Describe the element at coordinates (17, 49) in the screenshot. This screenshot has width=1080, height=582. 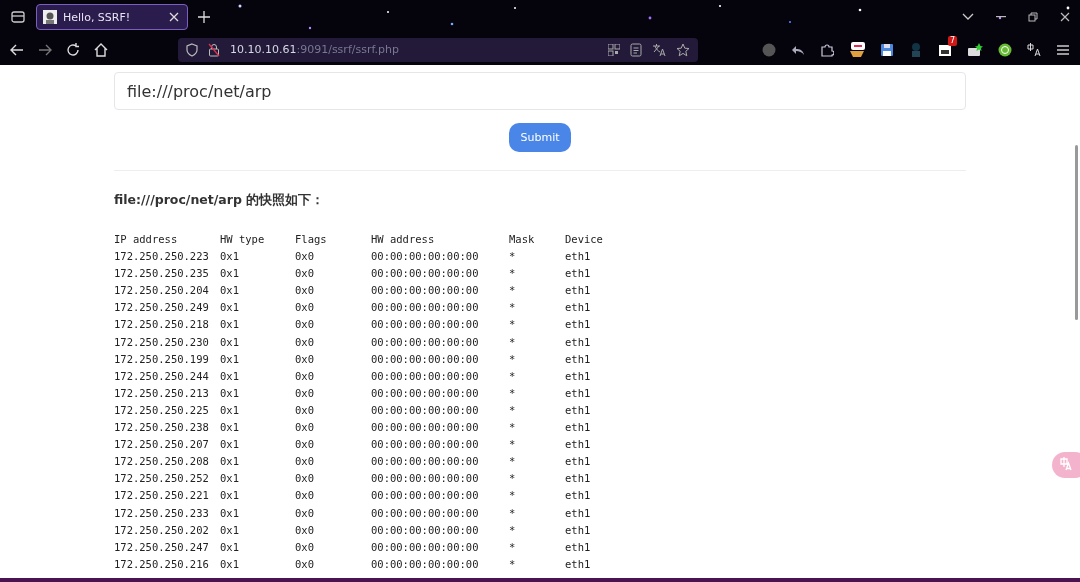
I see `back-icon` at that location.